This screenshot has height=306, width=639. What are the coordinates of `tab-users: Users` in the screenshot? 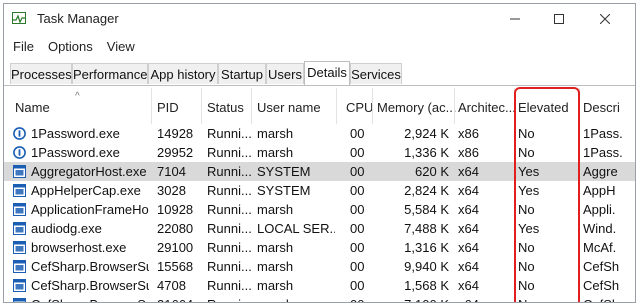 It's located at (285, 73).